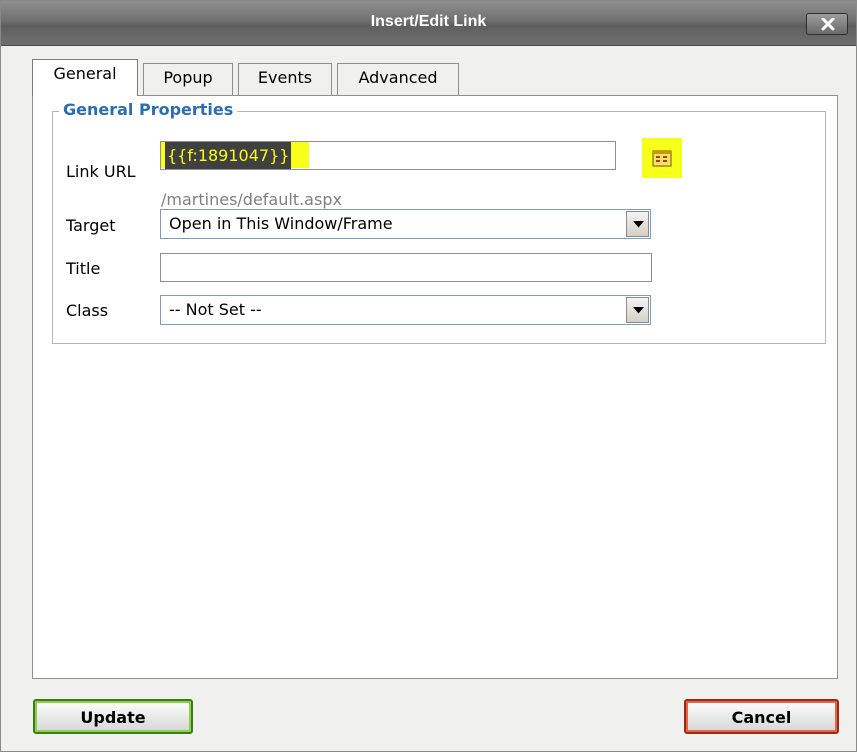 The width and height of the screenshot is (857, 752). I want to click on link-url-value: {{f:1891047}}, so click(228, 155).